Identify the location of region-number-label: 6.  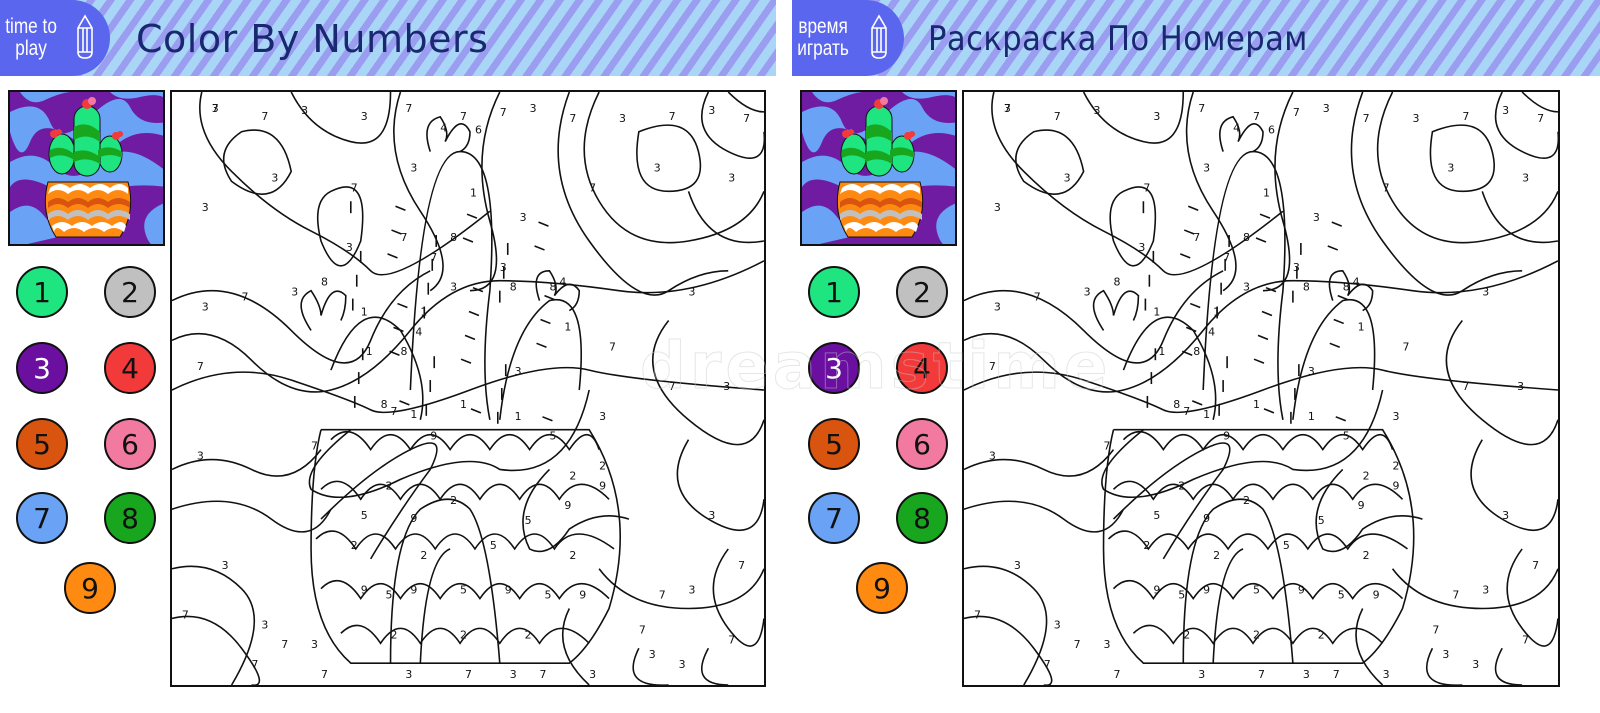
(1271, 130).